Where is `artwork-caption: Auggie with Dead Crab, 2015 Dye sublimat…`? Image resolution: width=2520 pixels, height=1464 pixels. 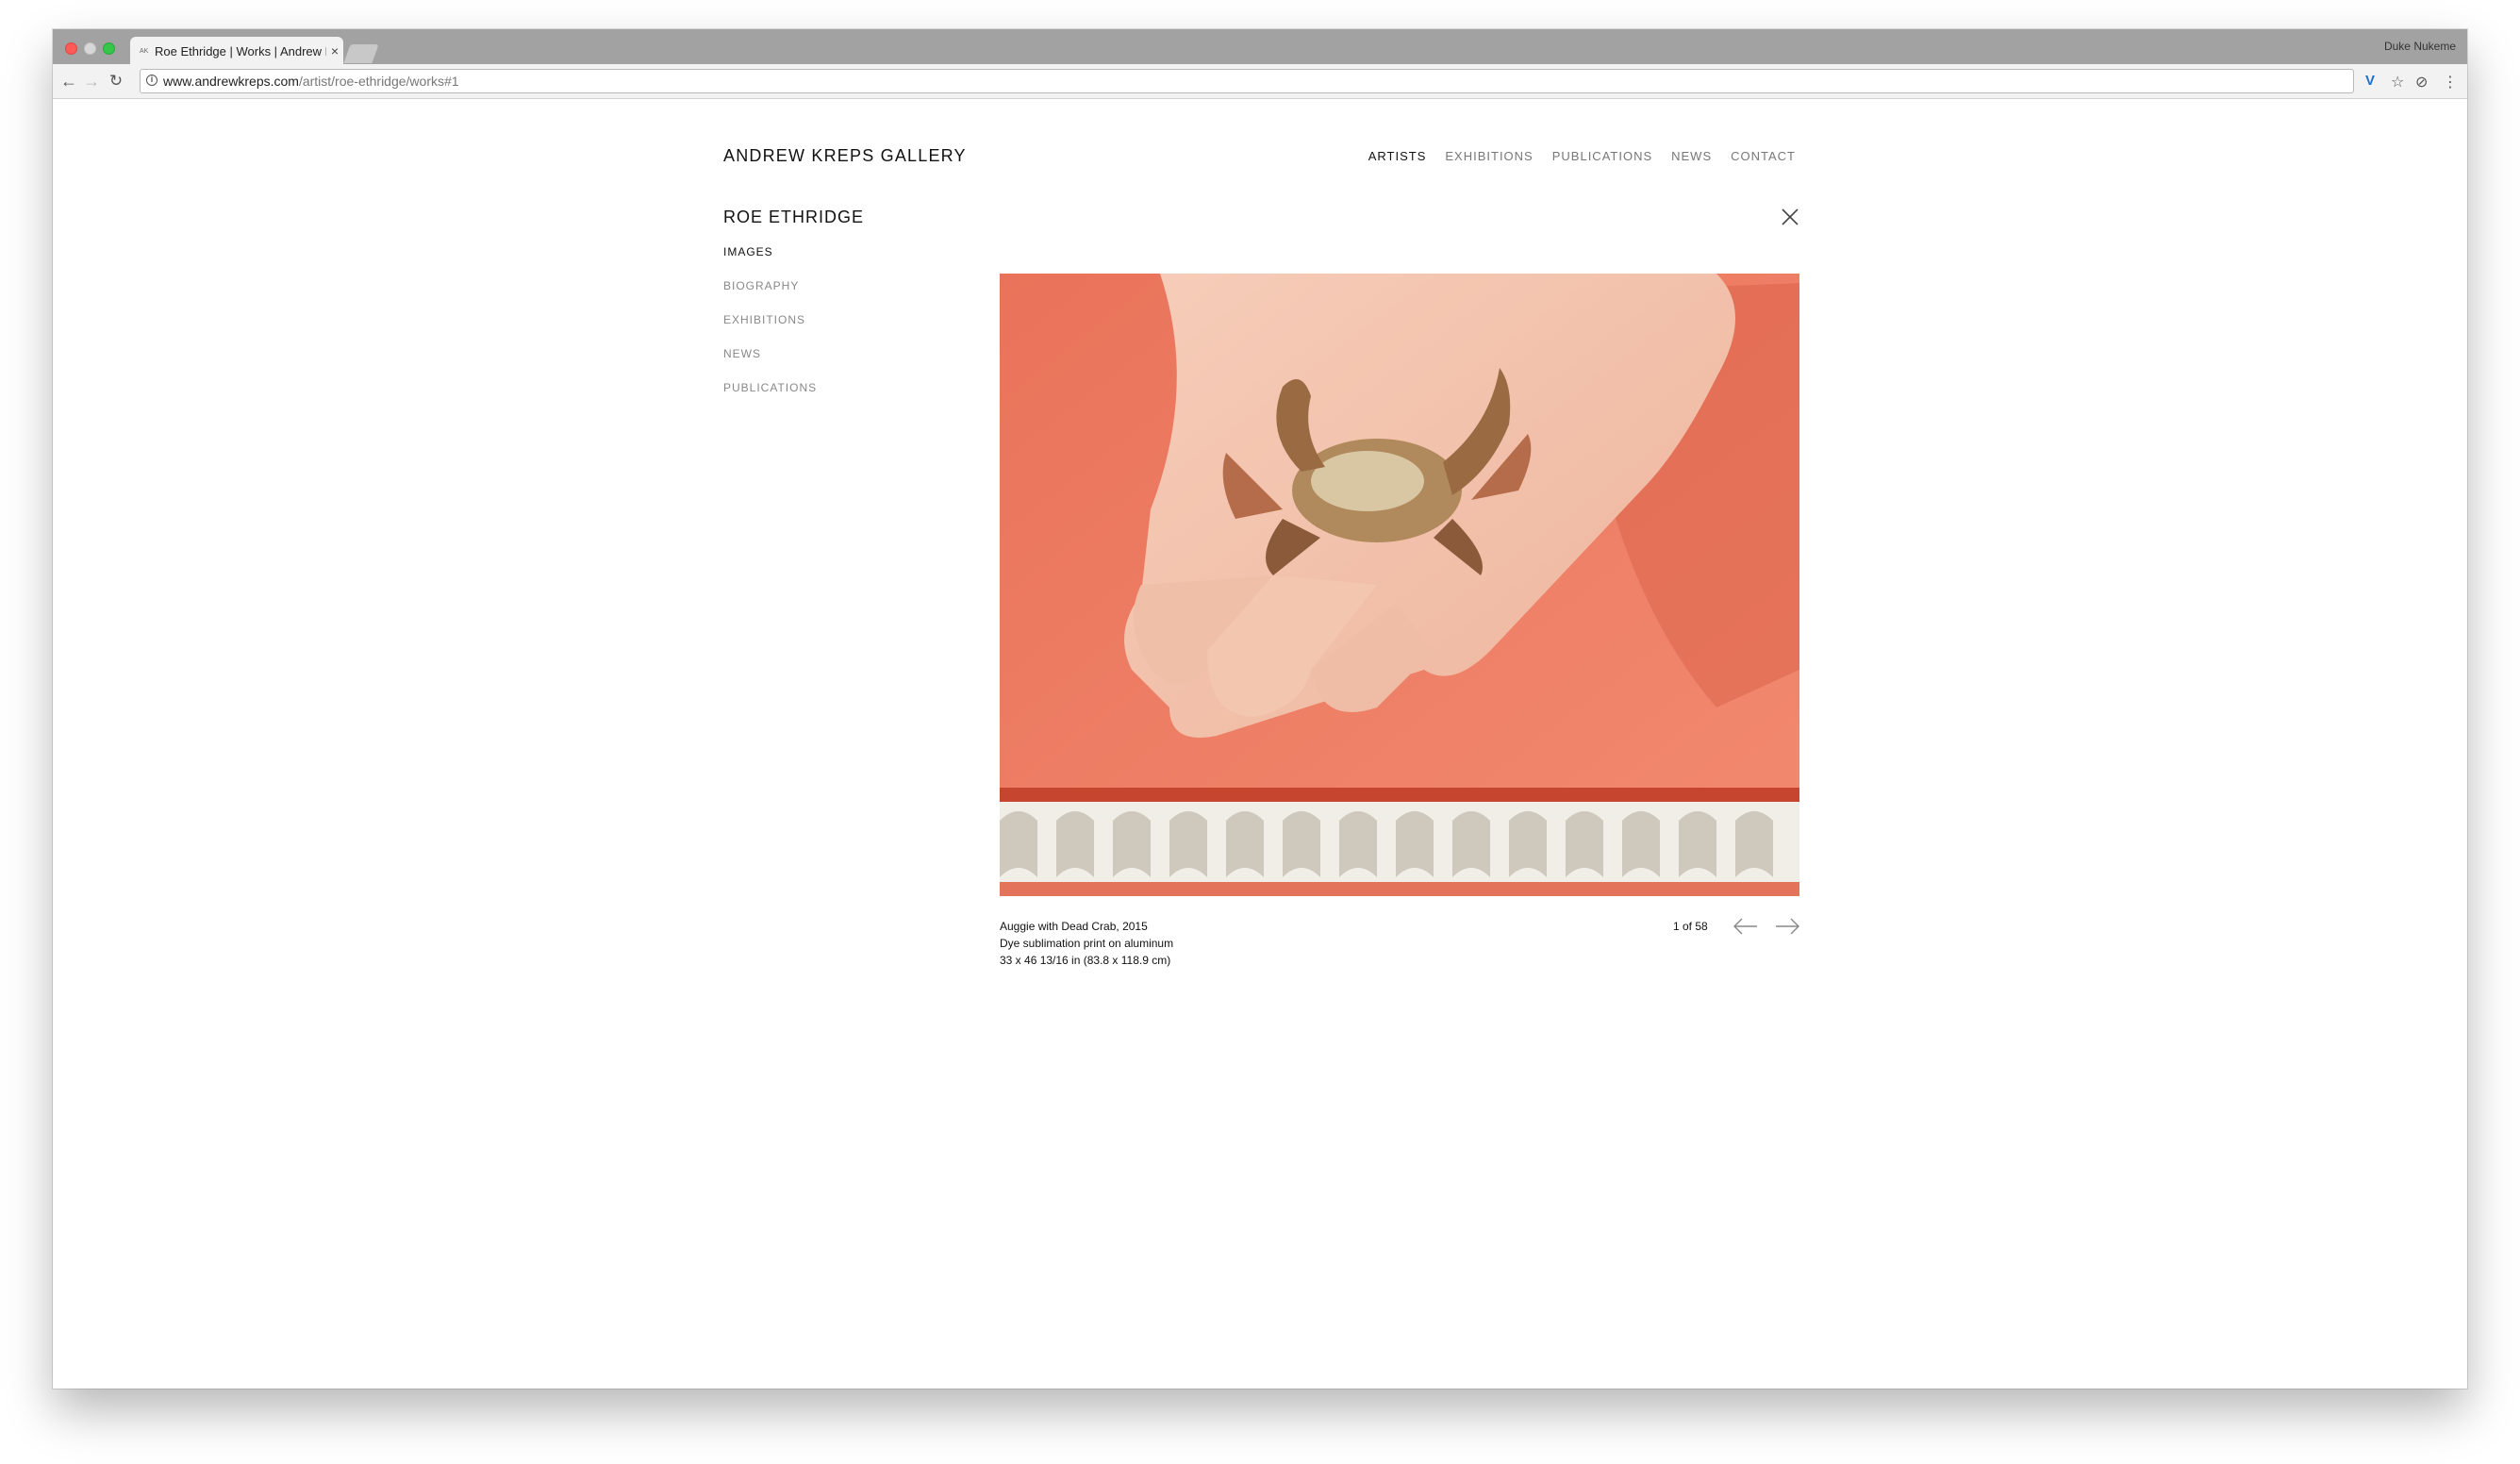
artwork-caption: Auggie with Dead Crab, 2015 Dye sublimat… is located at coordinates (1086, 944).